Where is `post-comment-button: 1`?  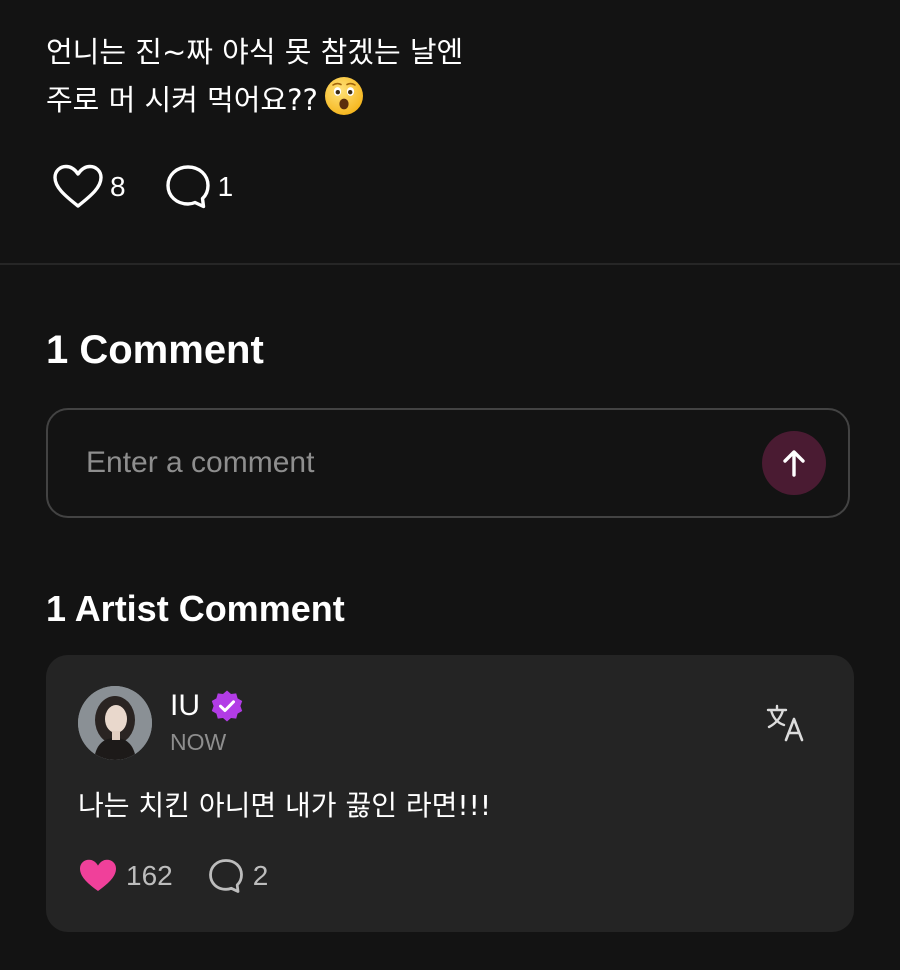
post-comment-button: 1 is located at coordinates (199, 187).